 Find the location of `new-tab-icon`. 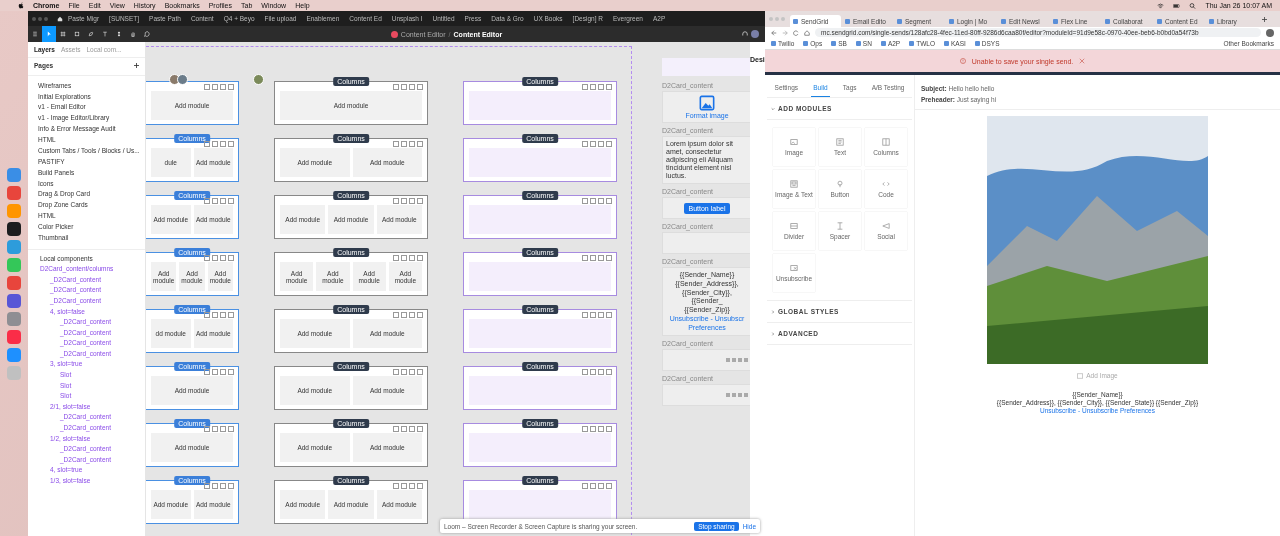

new-tab-icon is located at coordinates (1264, 19).